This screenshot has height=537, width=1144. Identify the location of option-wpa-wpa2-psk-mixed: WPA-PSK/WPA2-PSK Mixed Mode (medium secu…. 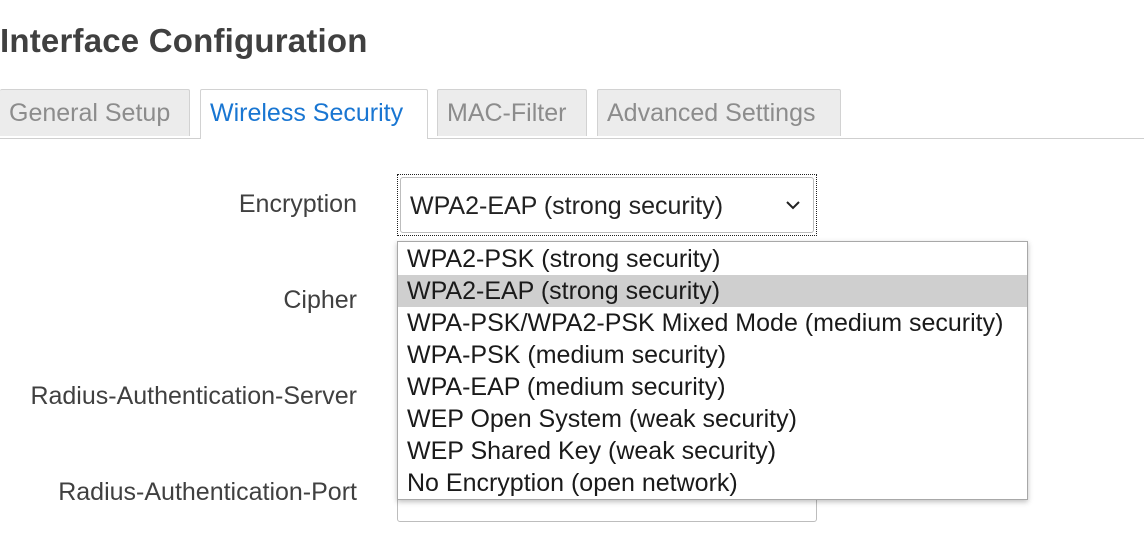
(712, 323).